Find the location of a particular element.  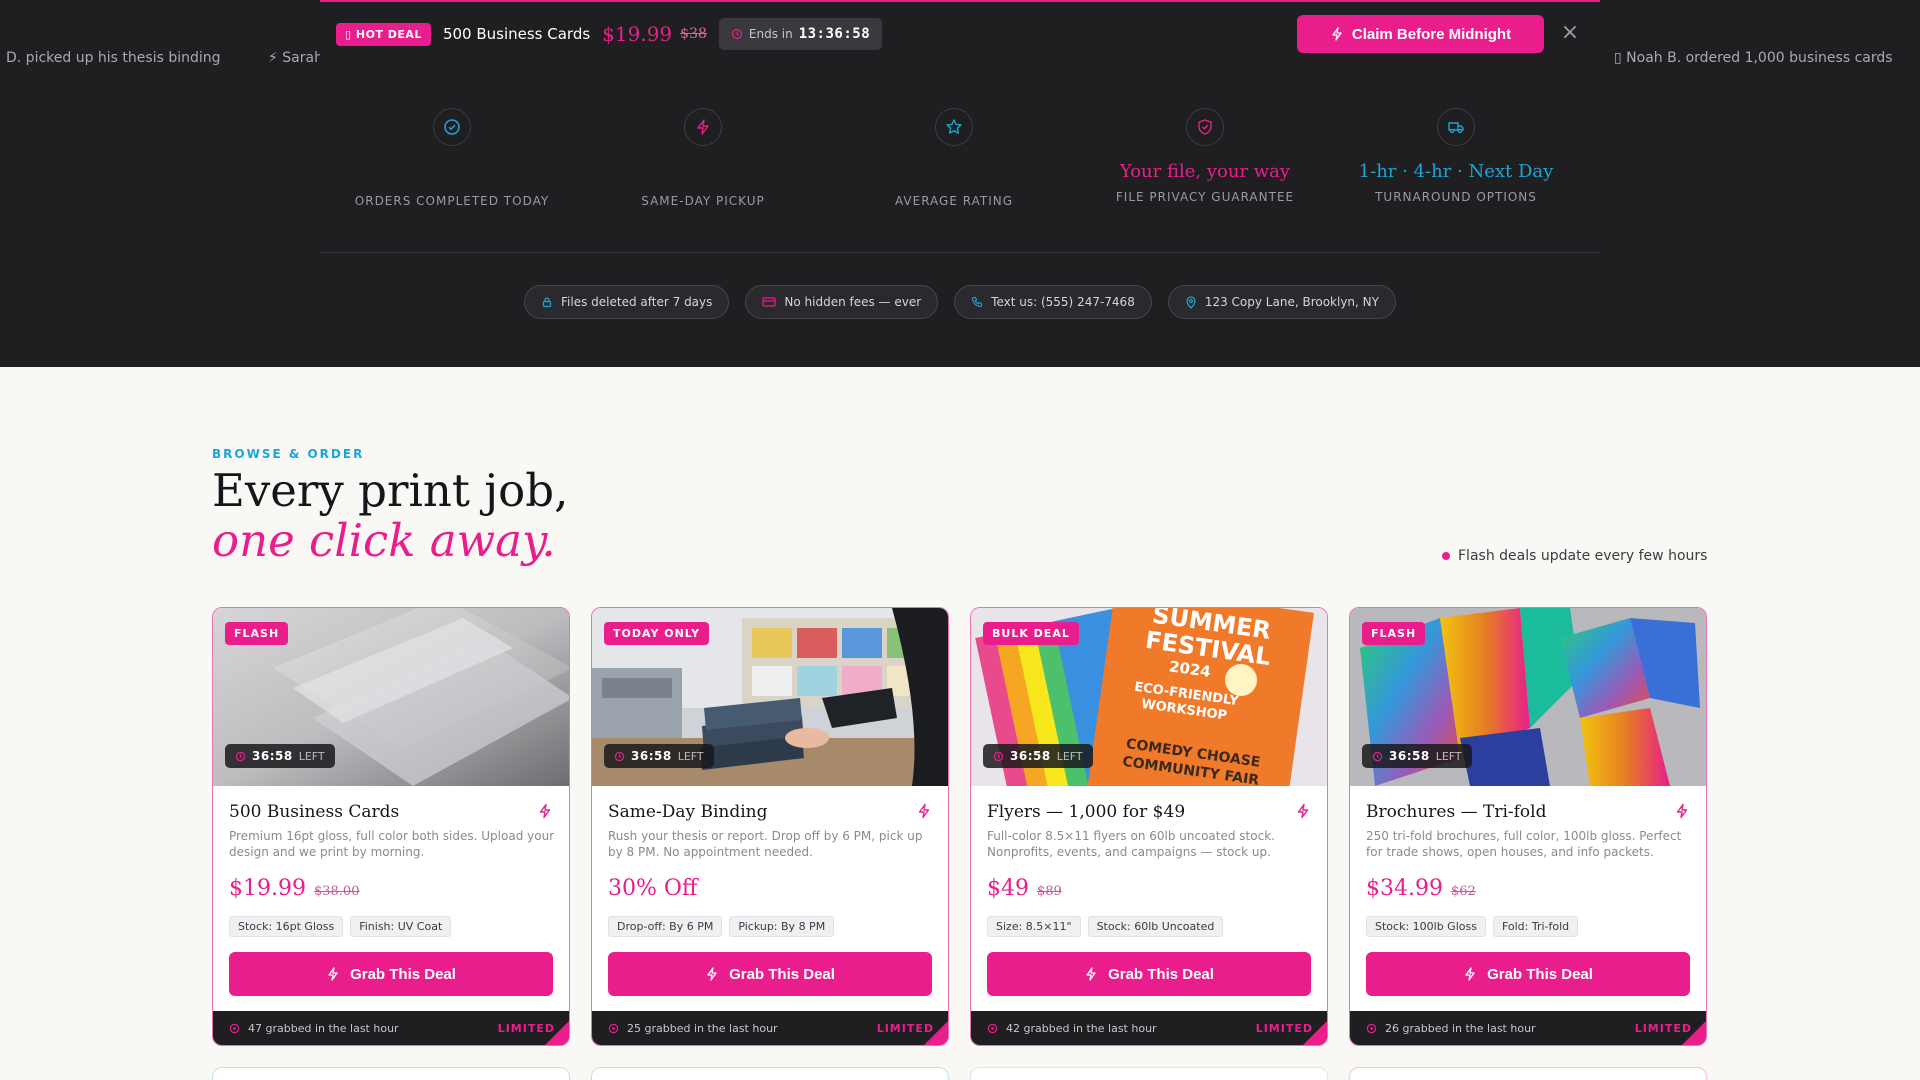

grabbed-count: 47 grabbed in the last hour is located at coordinates (323, 1028).